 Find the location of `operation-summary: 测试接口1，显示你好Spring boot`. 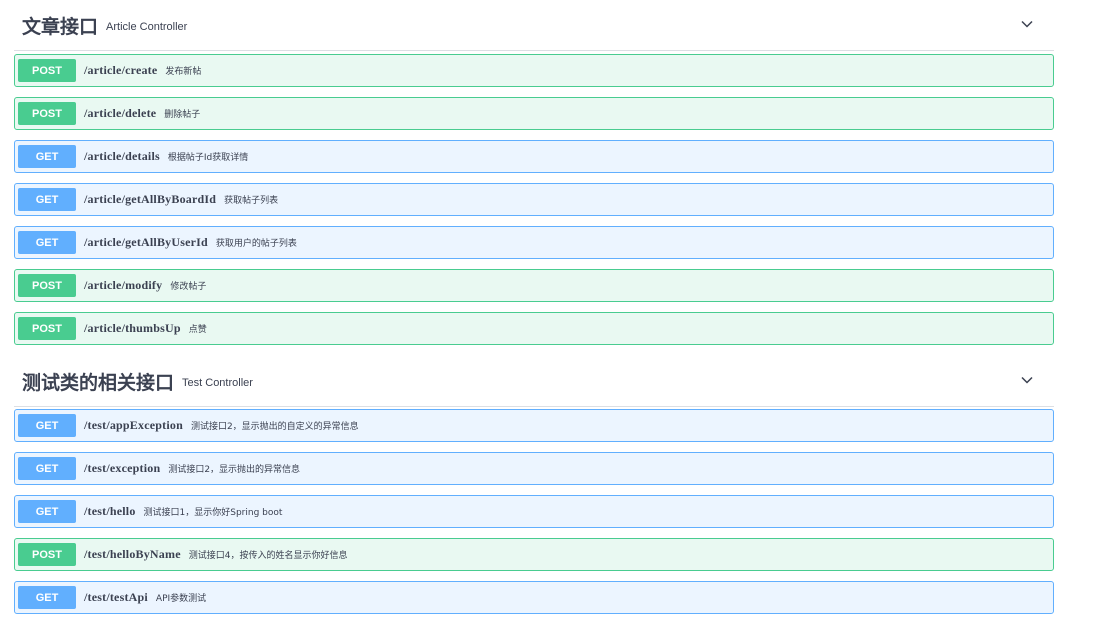

operation-summary: 测试接口1，显示你好Spring boot is located at coordinates (213, 513).